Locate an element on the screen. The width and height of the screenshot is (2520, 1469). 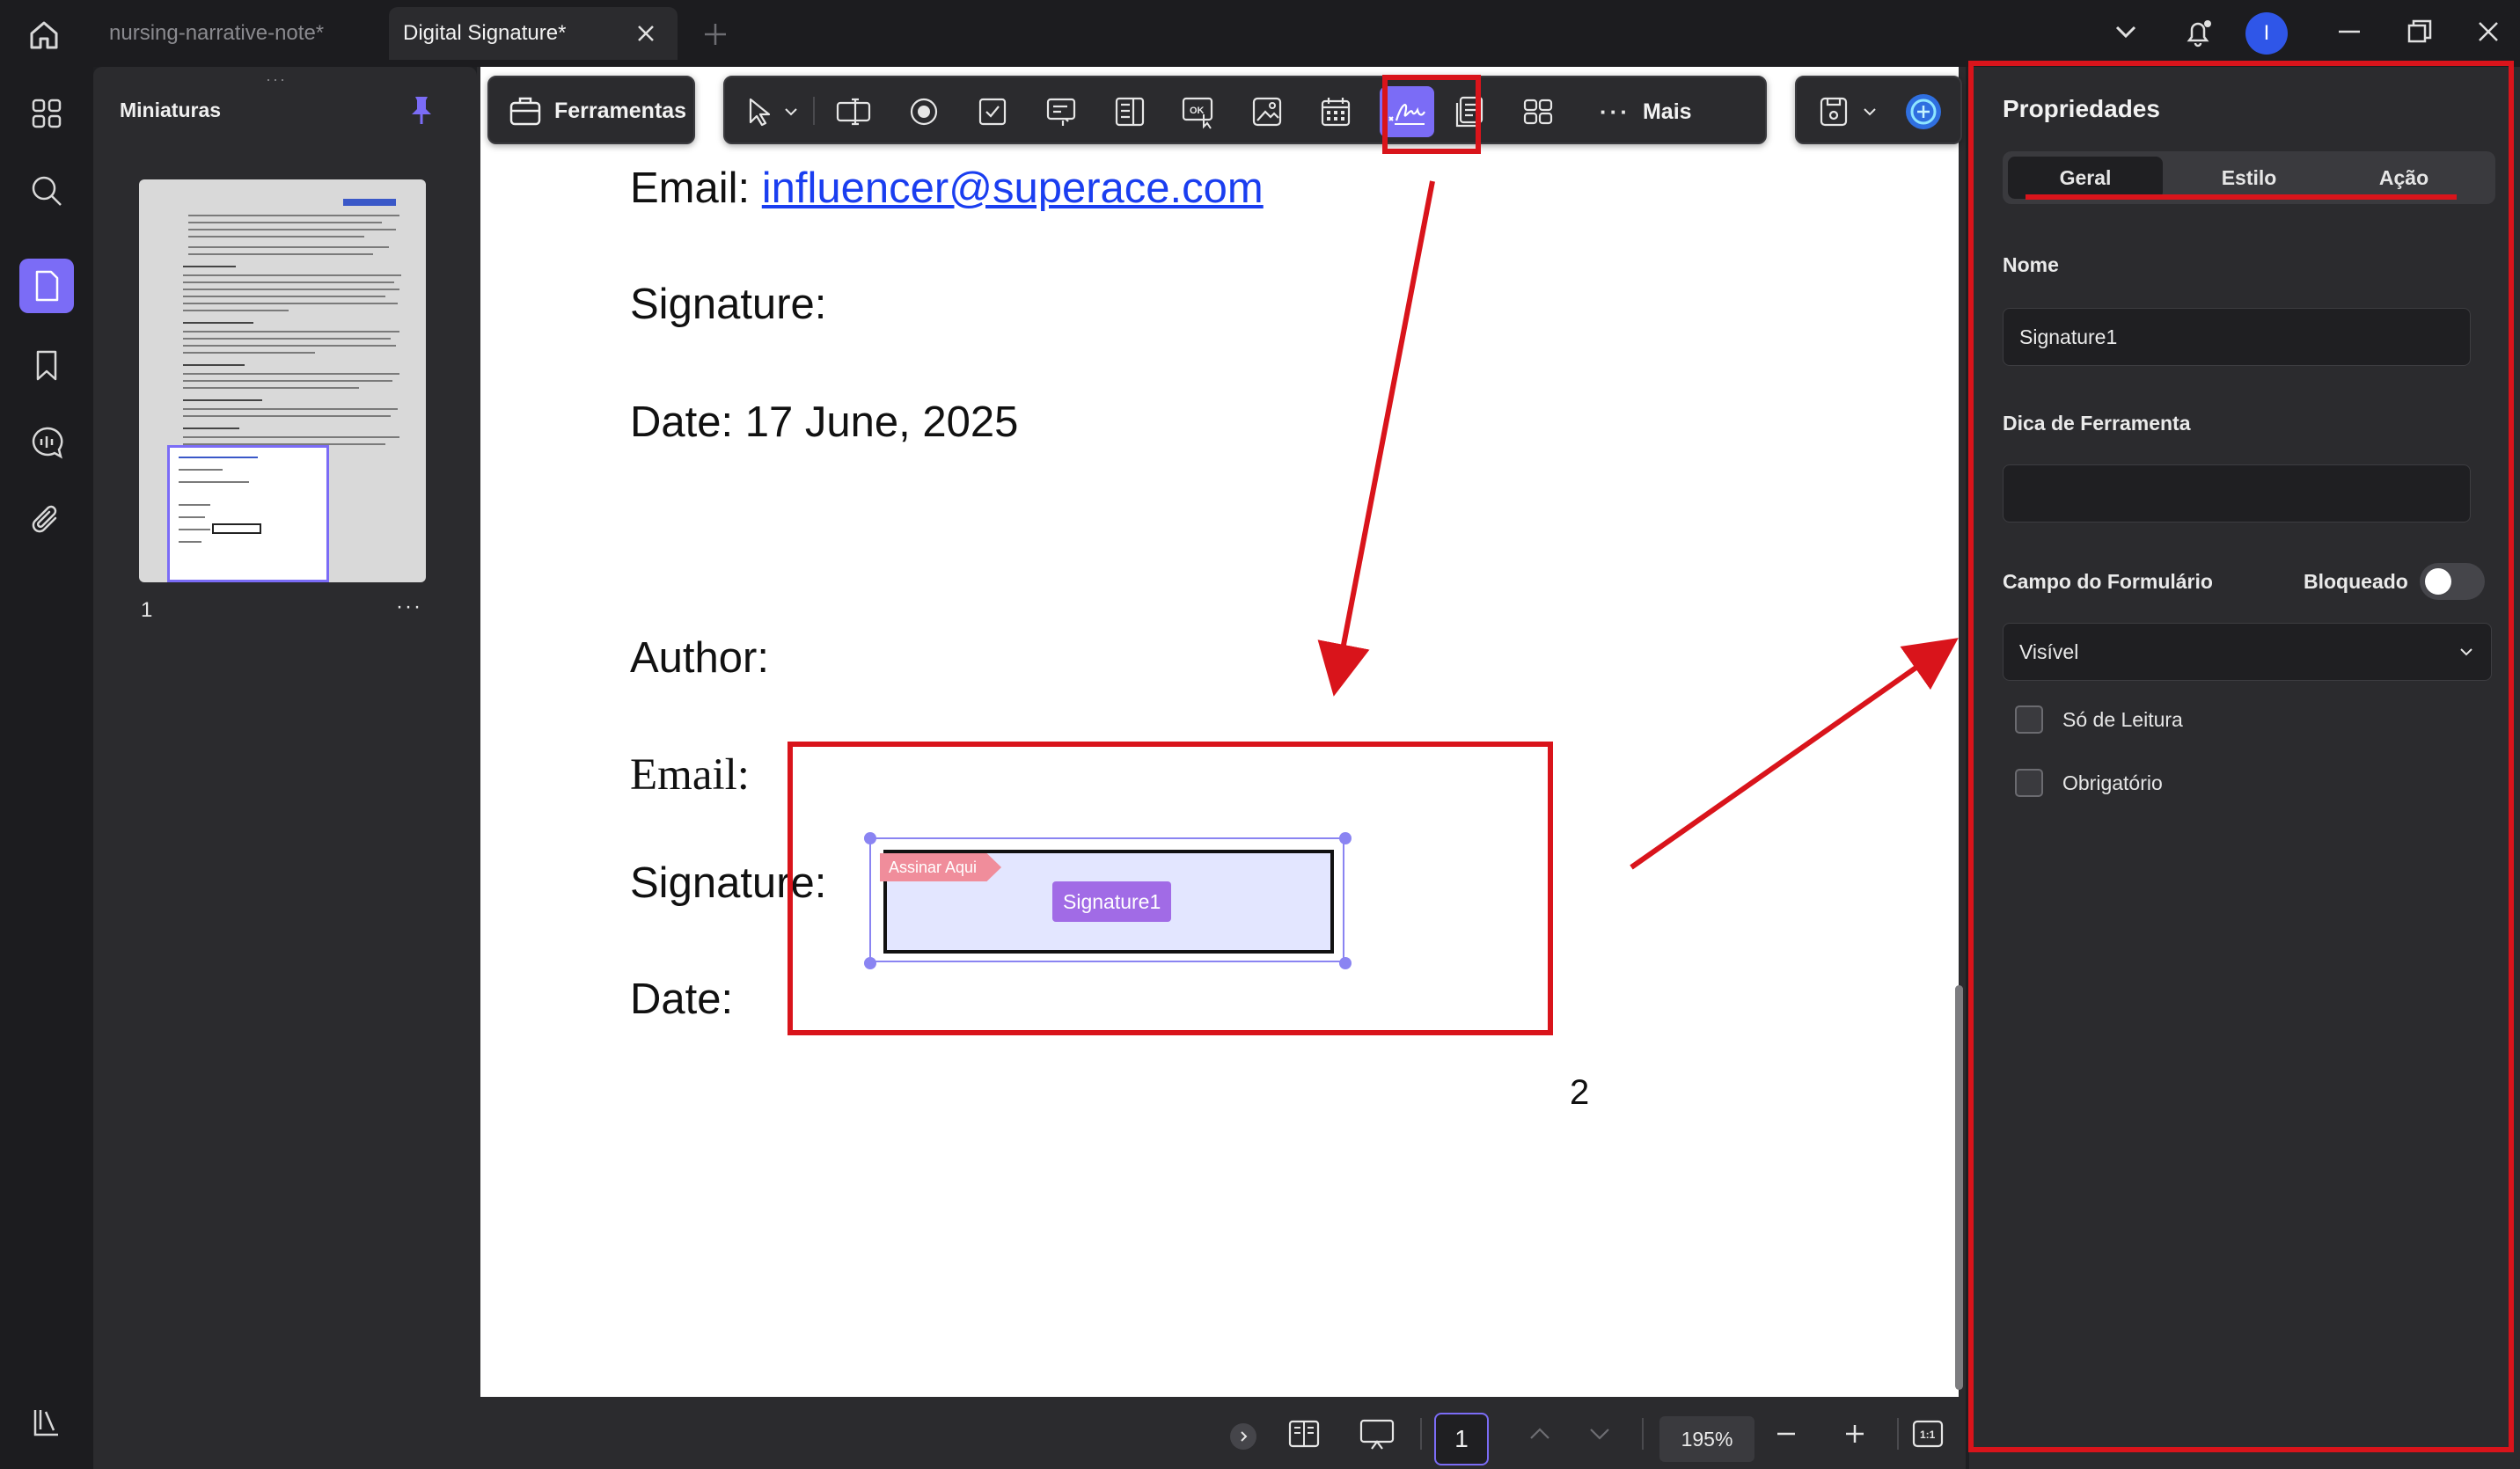
save-dropdown-icon is located at coordinates (1869, 112).